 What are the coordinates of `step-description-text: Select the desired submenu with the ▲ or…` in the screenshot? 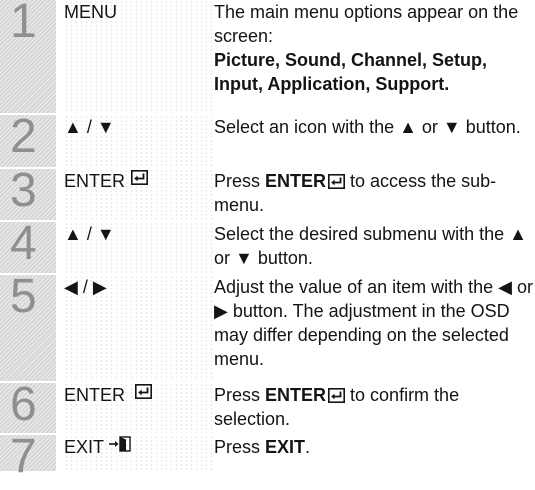 It's located at (370, 246).